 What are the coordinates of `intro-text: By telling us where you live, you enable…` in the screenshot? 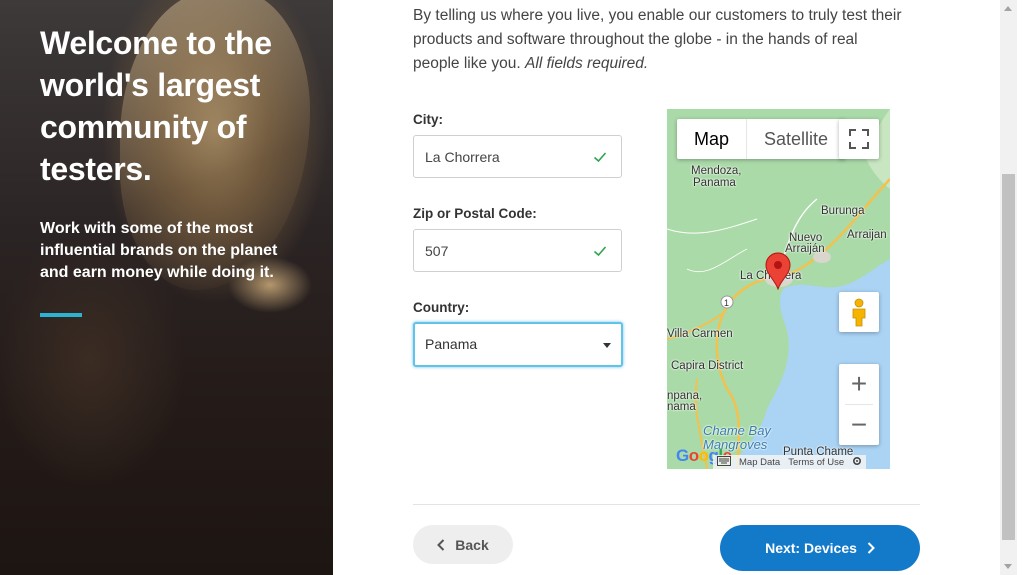 It's located at (657, 39).